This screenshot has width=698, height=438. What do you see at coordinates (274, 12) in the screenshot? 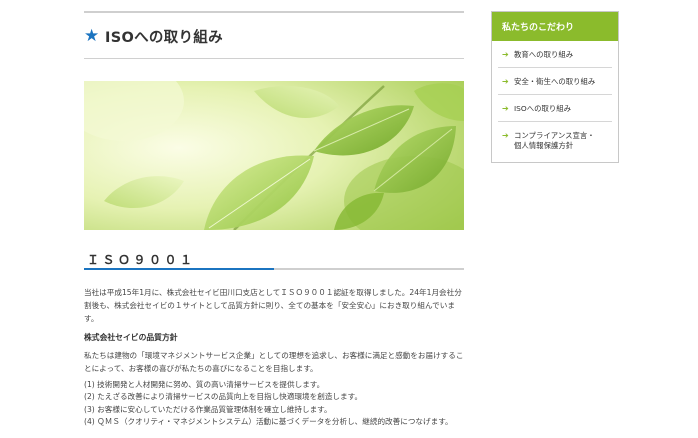
I see `top-divider` at bounding box center [274, 12].